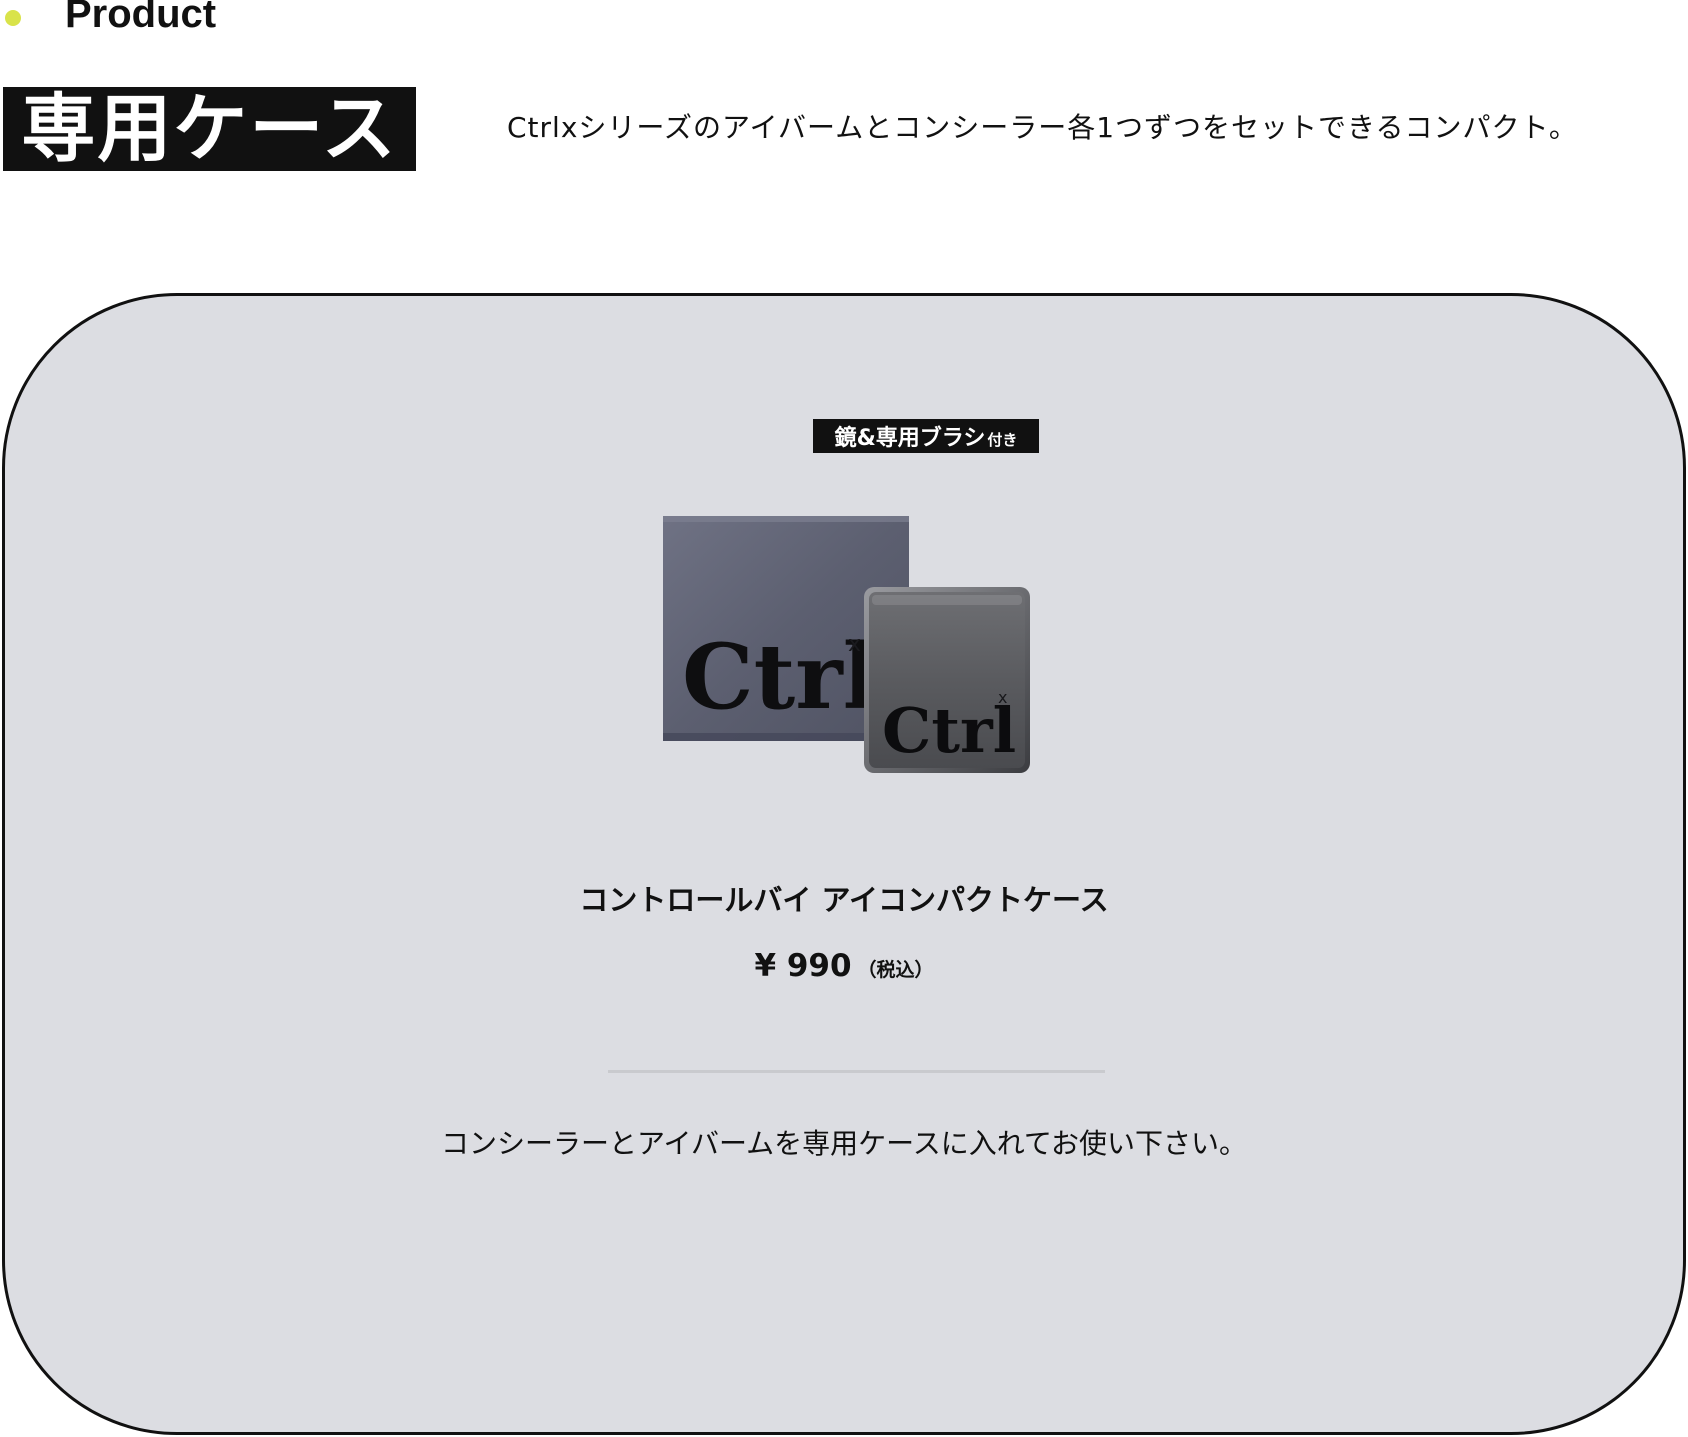  Describe the element at coordinates (844, 900) in the screenshot. I see `product-name: コントロールバイ アイコンパクトケース` at that location.